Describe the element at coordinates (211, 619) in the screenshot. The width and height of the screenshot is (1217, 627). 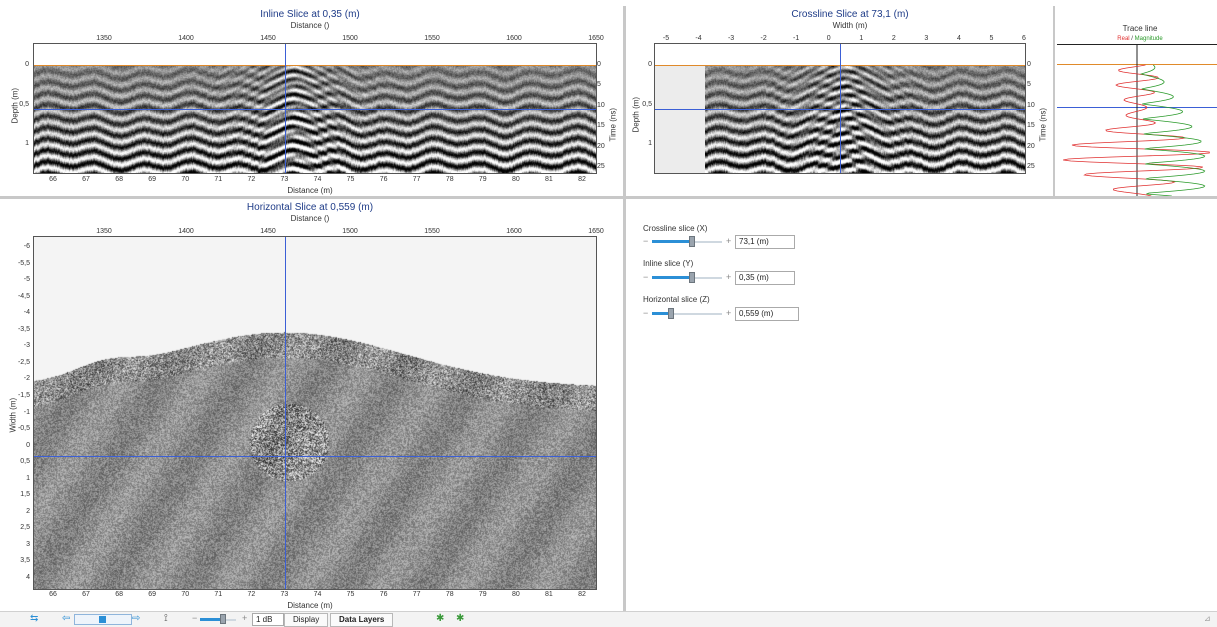
I see `gain-slider-fill` at that location.